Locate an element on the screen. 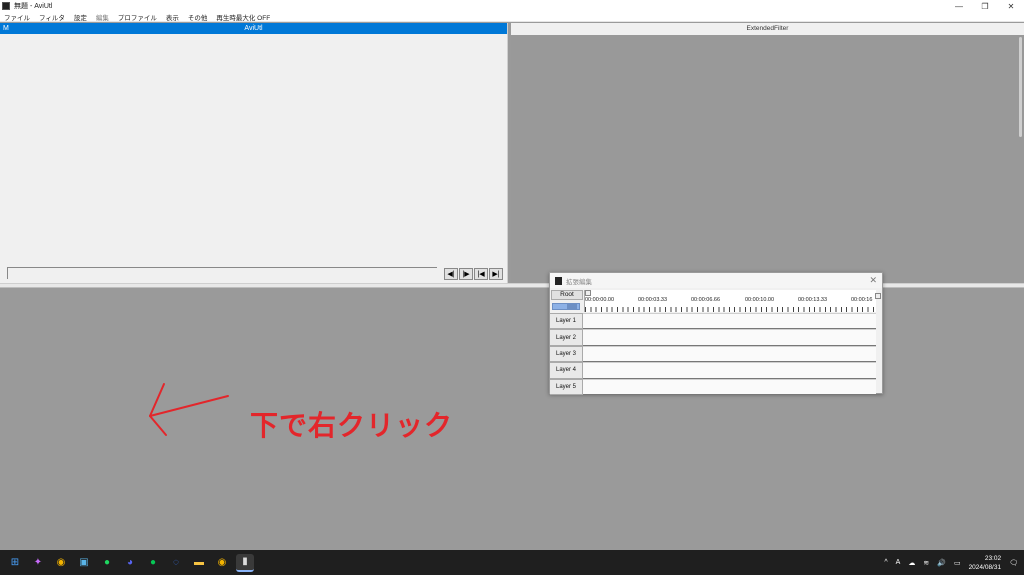 This screenshot has height=575, width=1024. prev-frame-button: ◀| is located at coordinates (451, 274).